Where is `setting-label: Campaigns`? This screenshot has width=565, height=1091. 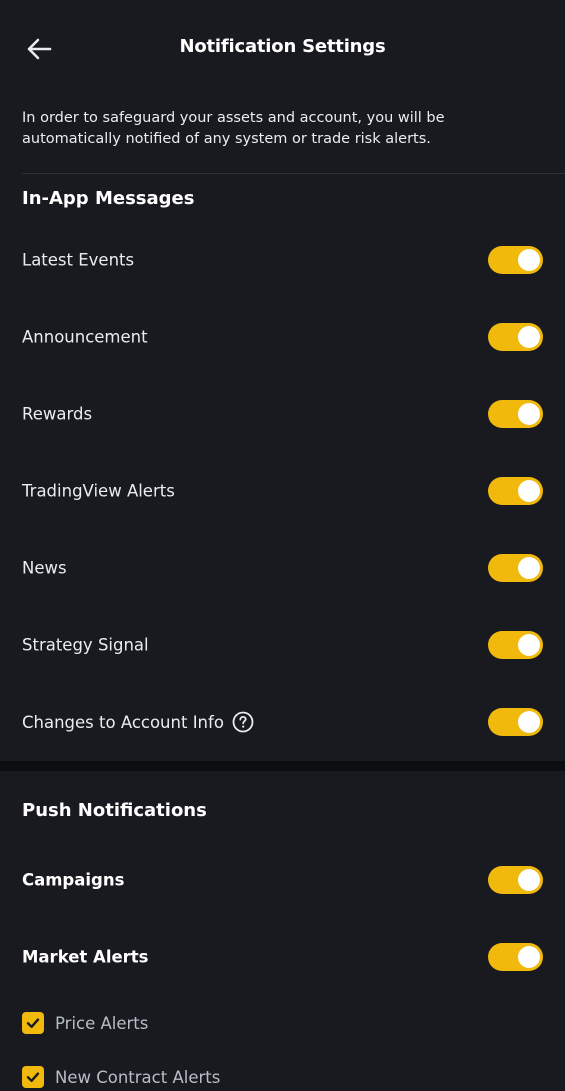 setting-label: Campaigns is located at coordinates (73, 880).